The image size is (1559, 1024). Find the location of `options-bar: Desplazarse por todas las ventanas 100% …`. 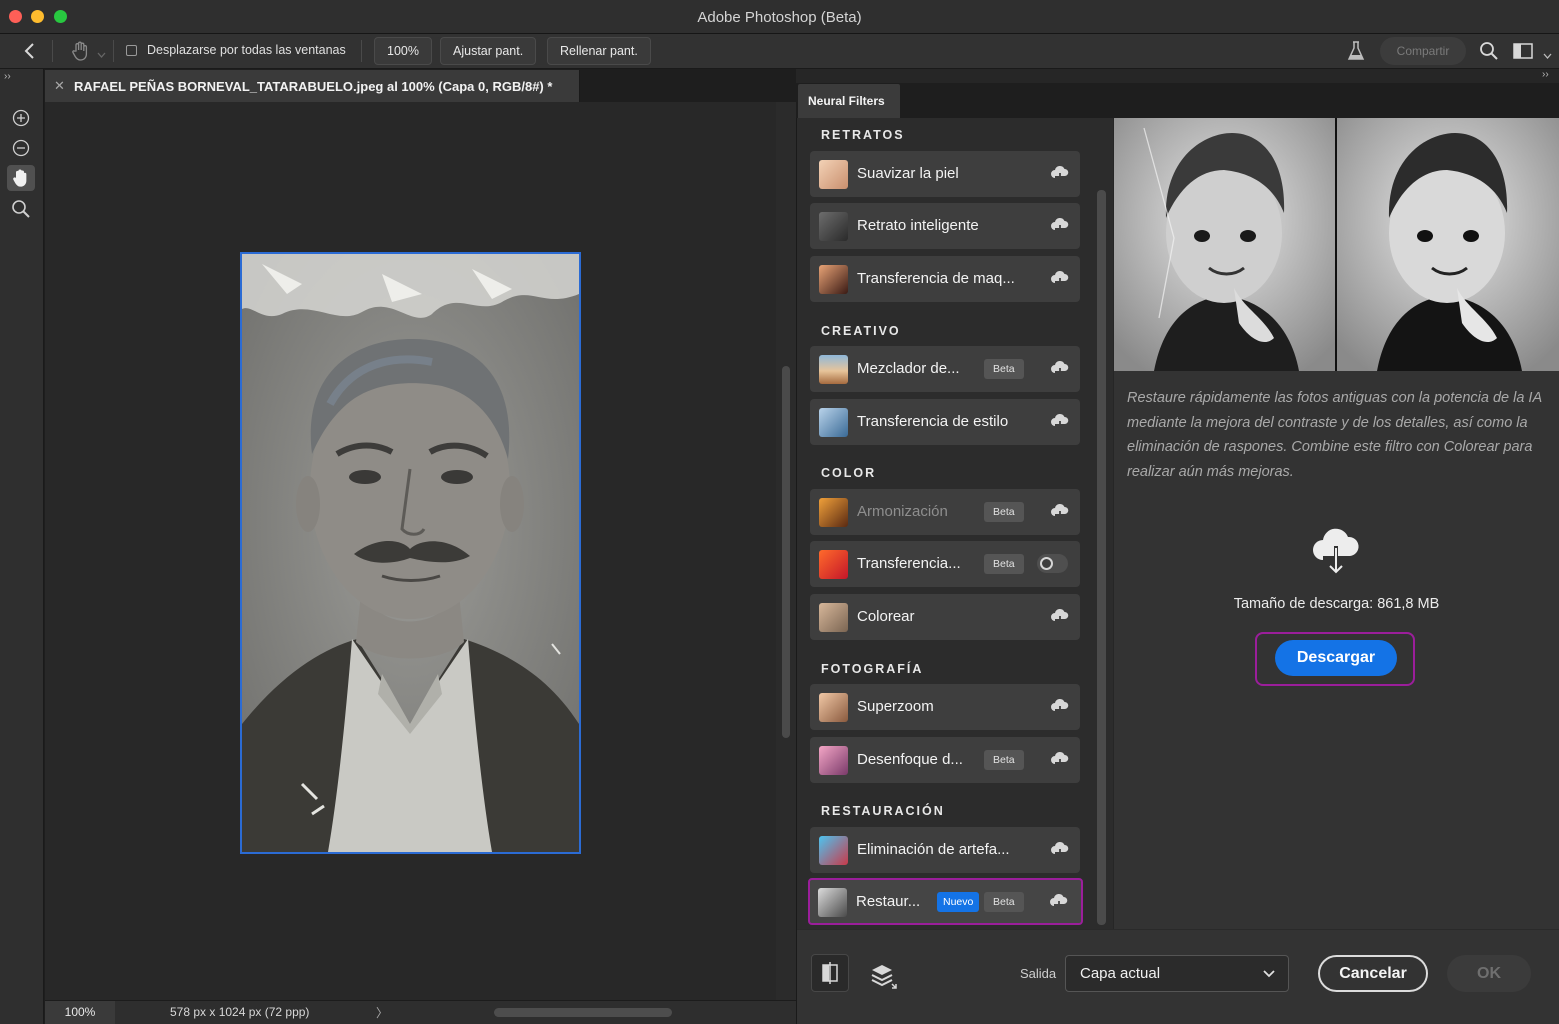

options-bar: Desplazarse por todas las ventanas 100% … is located at coordinates (779, 51).